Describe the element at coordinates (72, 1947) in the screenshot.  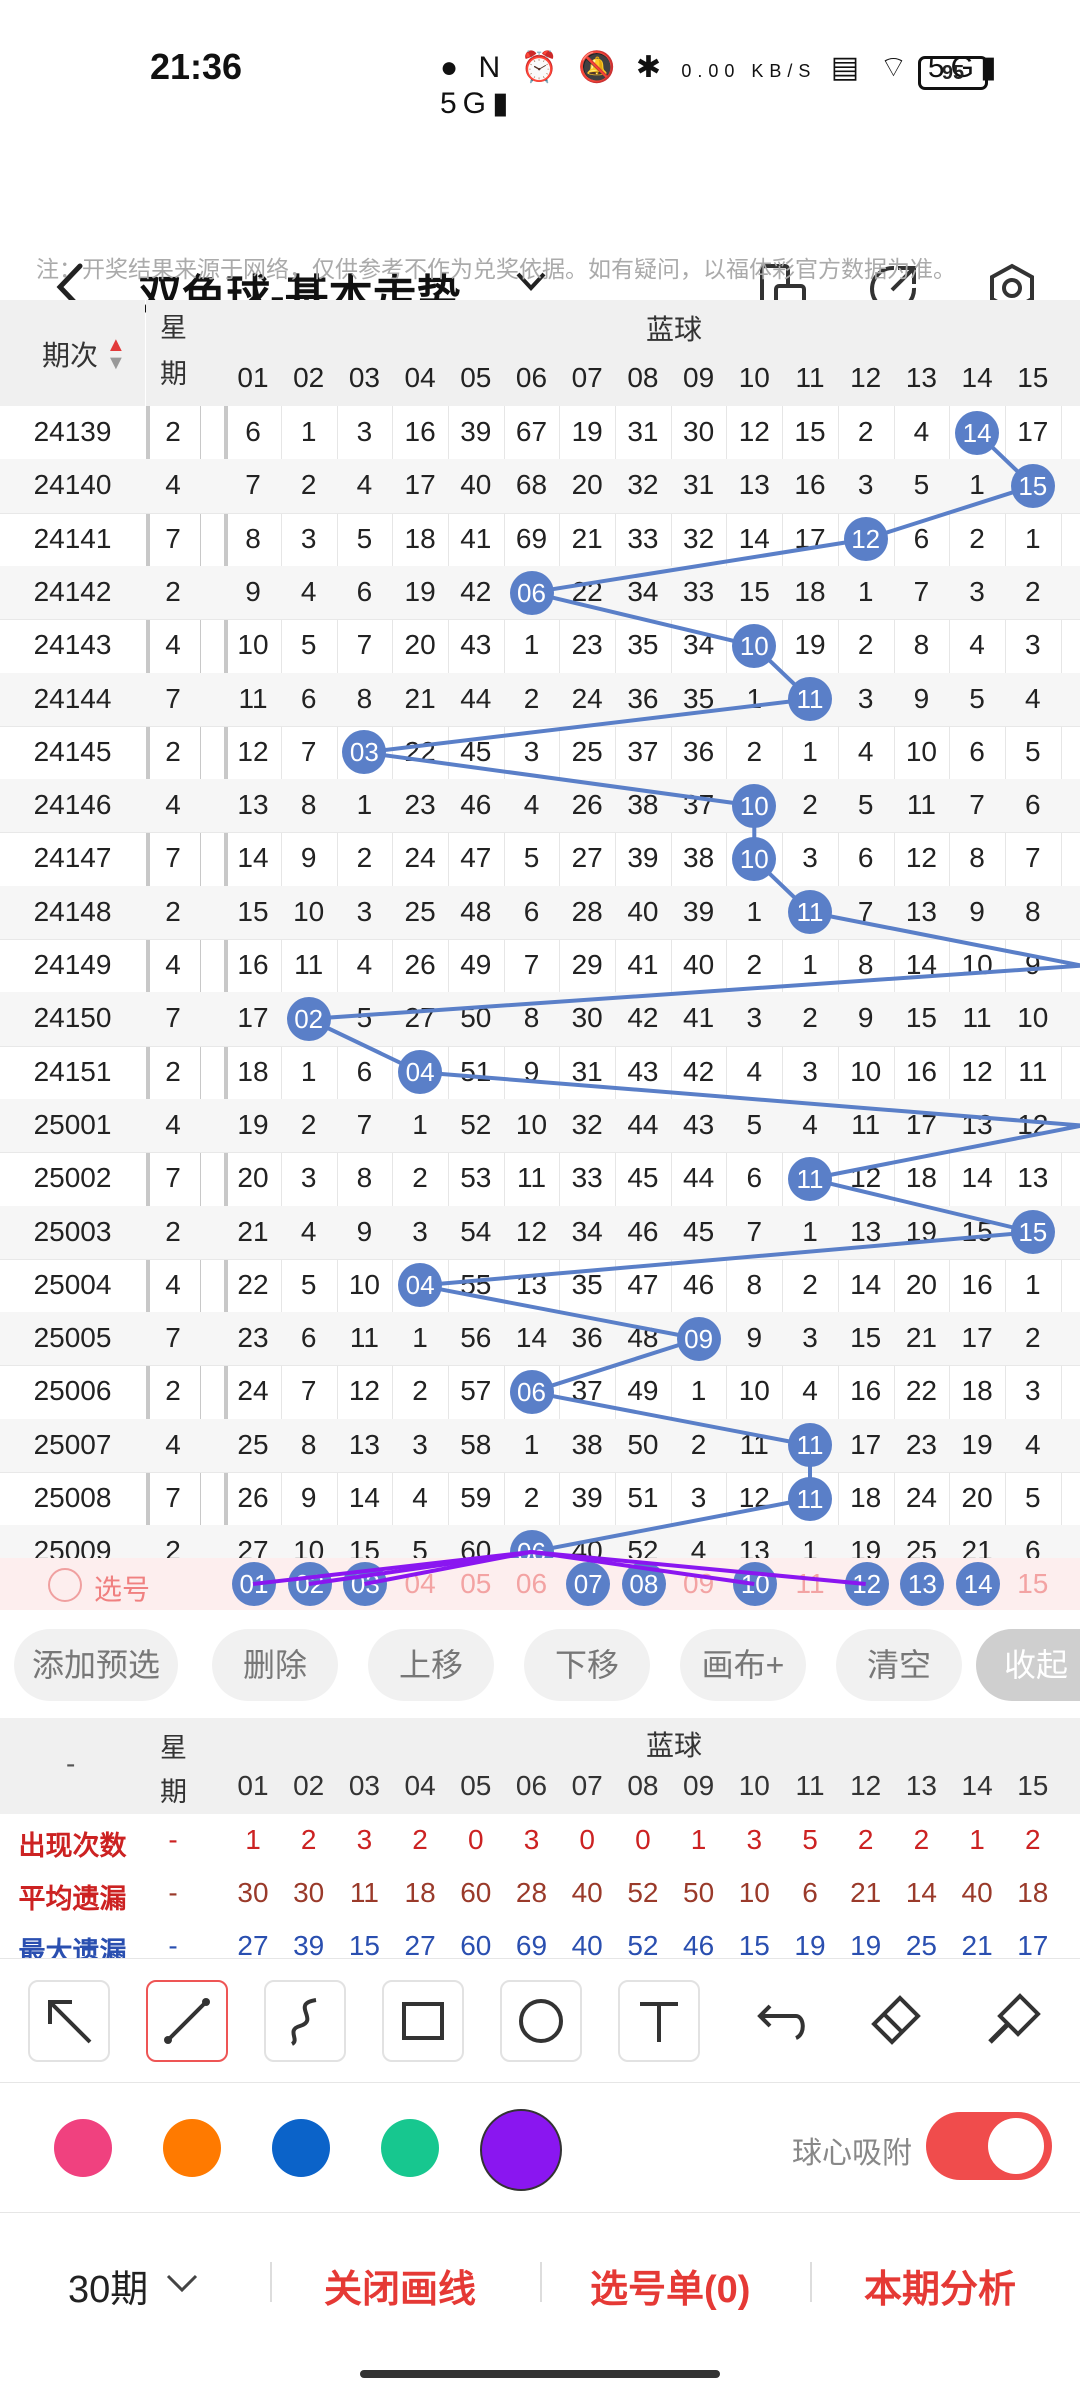
I see `stats-row-label: 最大遗漏` at that location.